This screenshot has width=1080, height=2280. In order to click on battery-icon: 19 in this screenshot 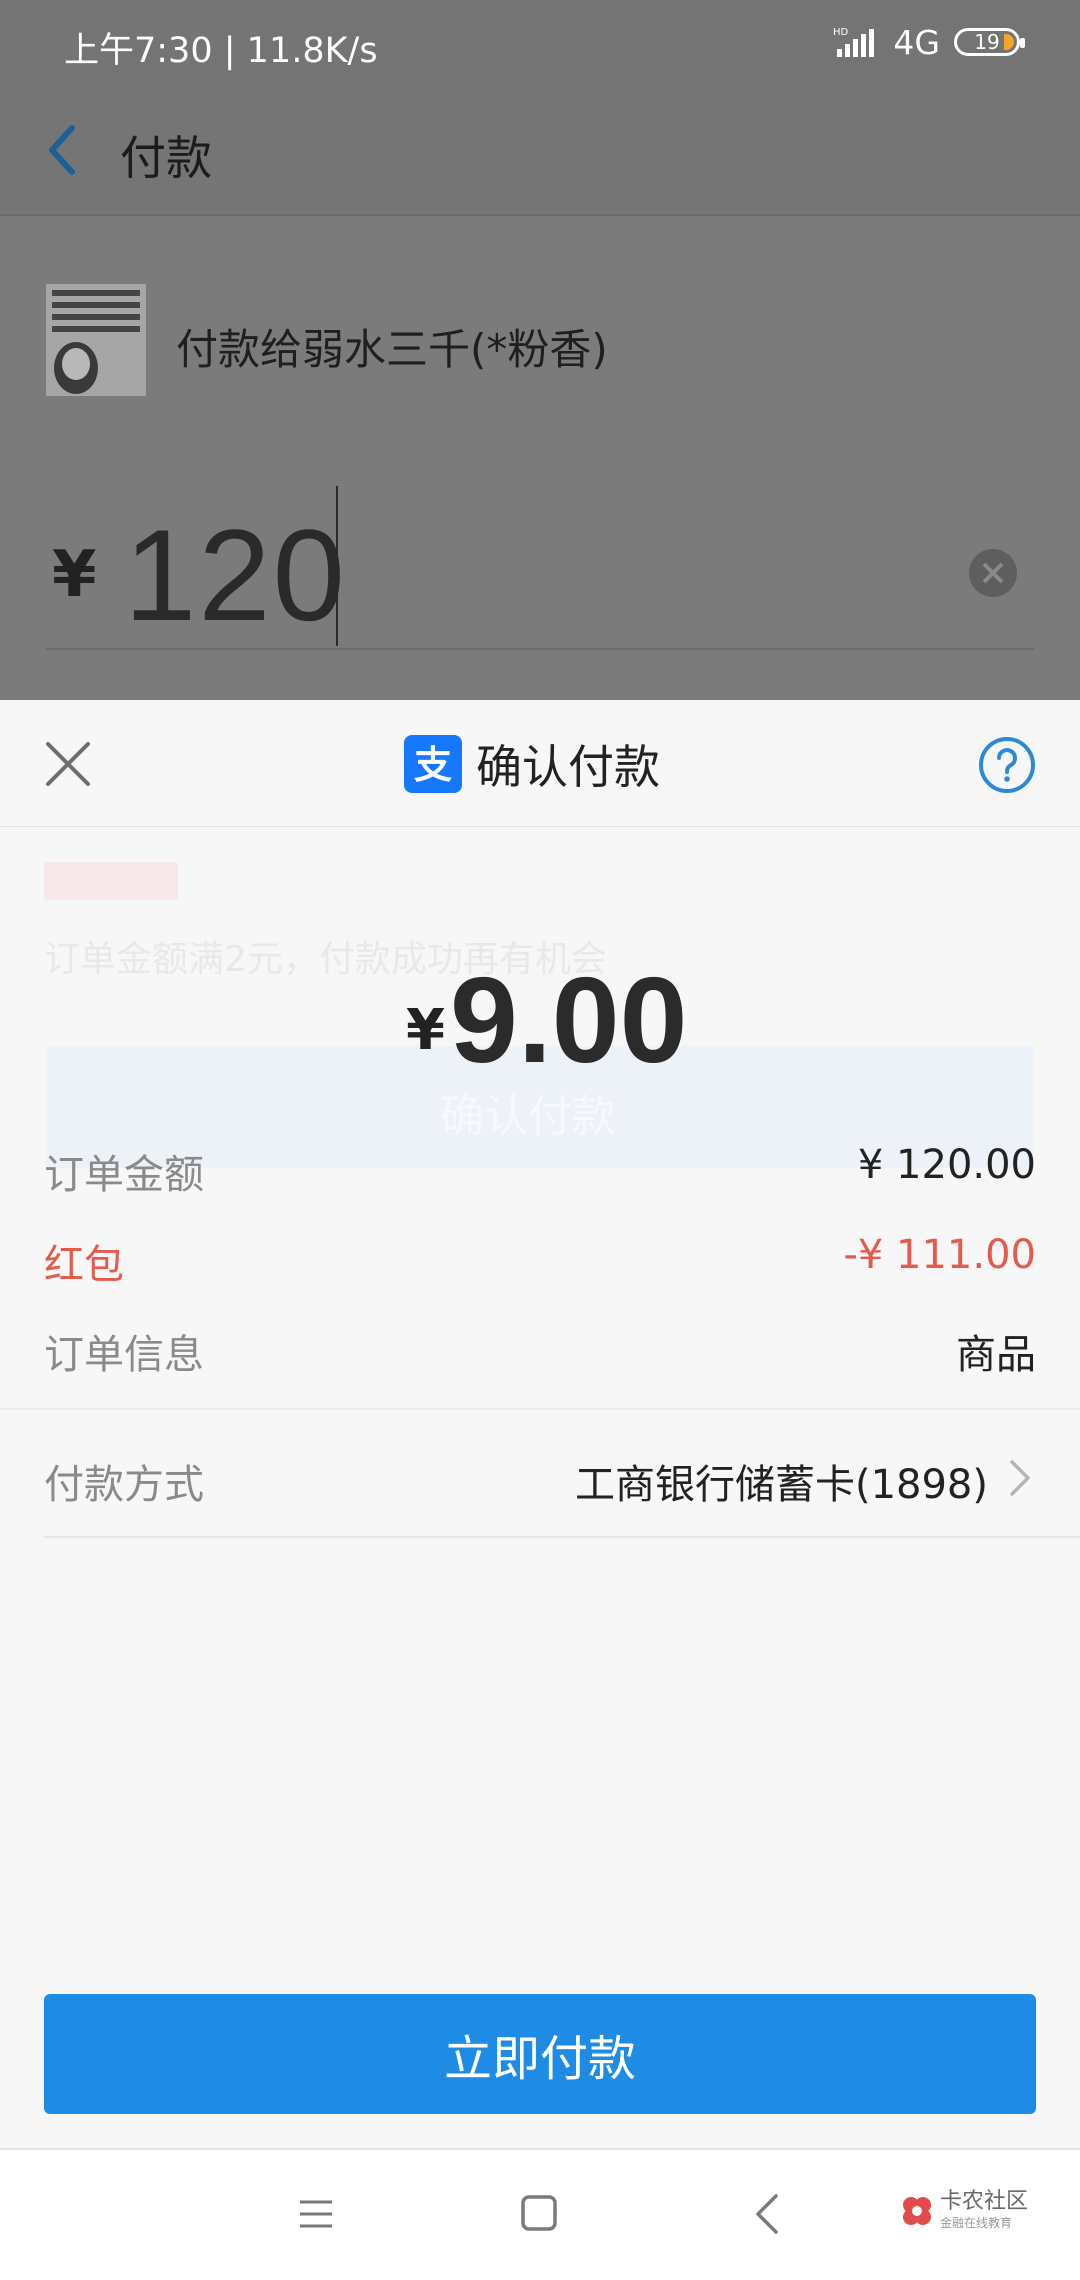, I will do `click(989, 42)`.